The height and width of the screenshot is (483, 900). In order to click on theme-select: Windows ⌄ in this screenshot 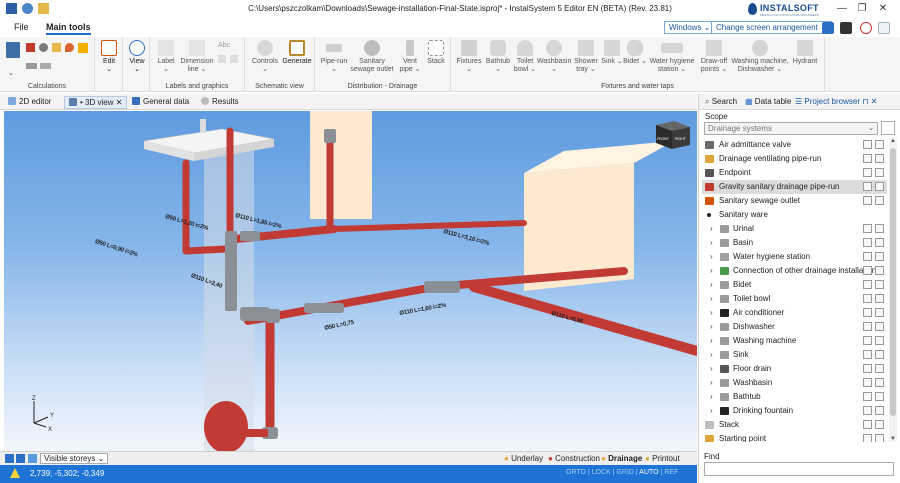, I will do `click(690, 27)`.